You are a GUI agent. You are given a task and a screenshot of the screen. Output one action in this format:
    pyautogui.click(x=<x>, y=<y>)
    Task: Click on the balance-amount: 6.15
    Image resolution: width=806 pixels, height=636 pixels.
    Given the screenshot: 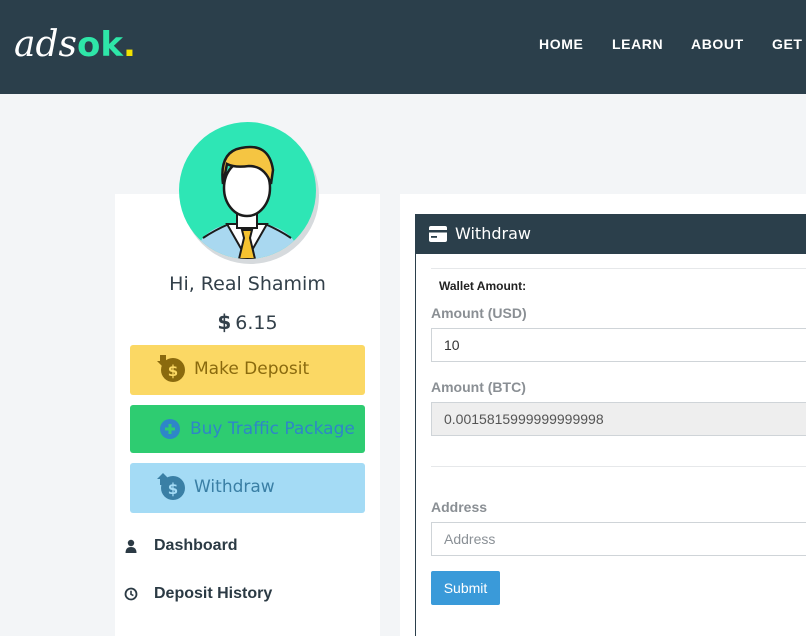 What is the action you would take?
    pyautogui.click(x=256, y=323)
    